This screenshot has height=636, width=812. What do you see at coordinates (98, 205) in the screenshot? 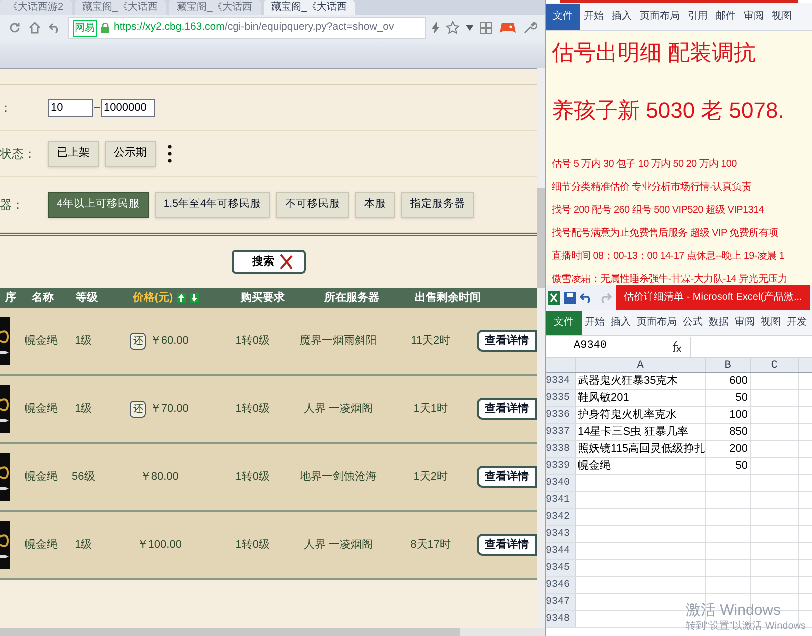
I see `server-filter-button: 4年以上可移民服` at bounding box center [98, 205].